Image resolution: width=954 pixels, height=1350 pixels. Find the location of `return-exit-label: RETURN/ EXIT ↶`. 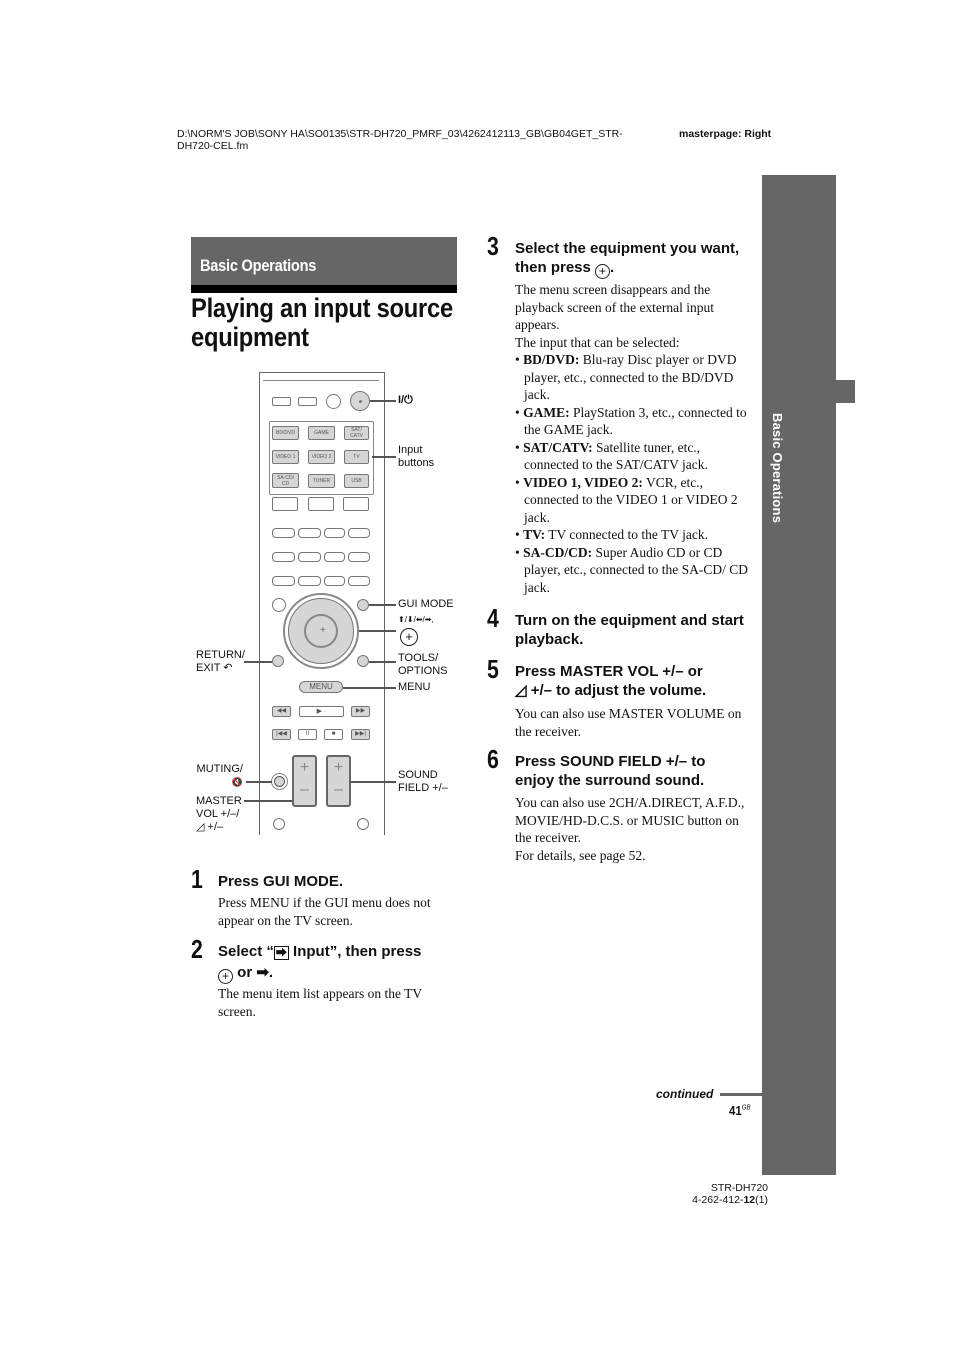

return-exit-label: RETURN/ EXIT ↶ is located at coordinates (220, 662).